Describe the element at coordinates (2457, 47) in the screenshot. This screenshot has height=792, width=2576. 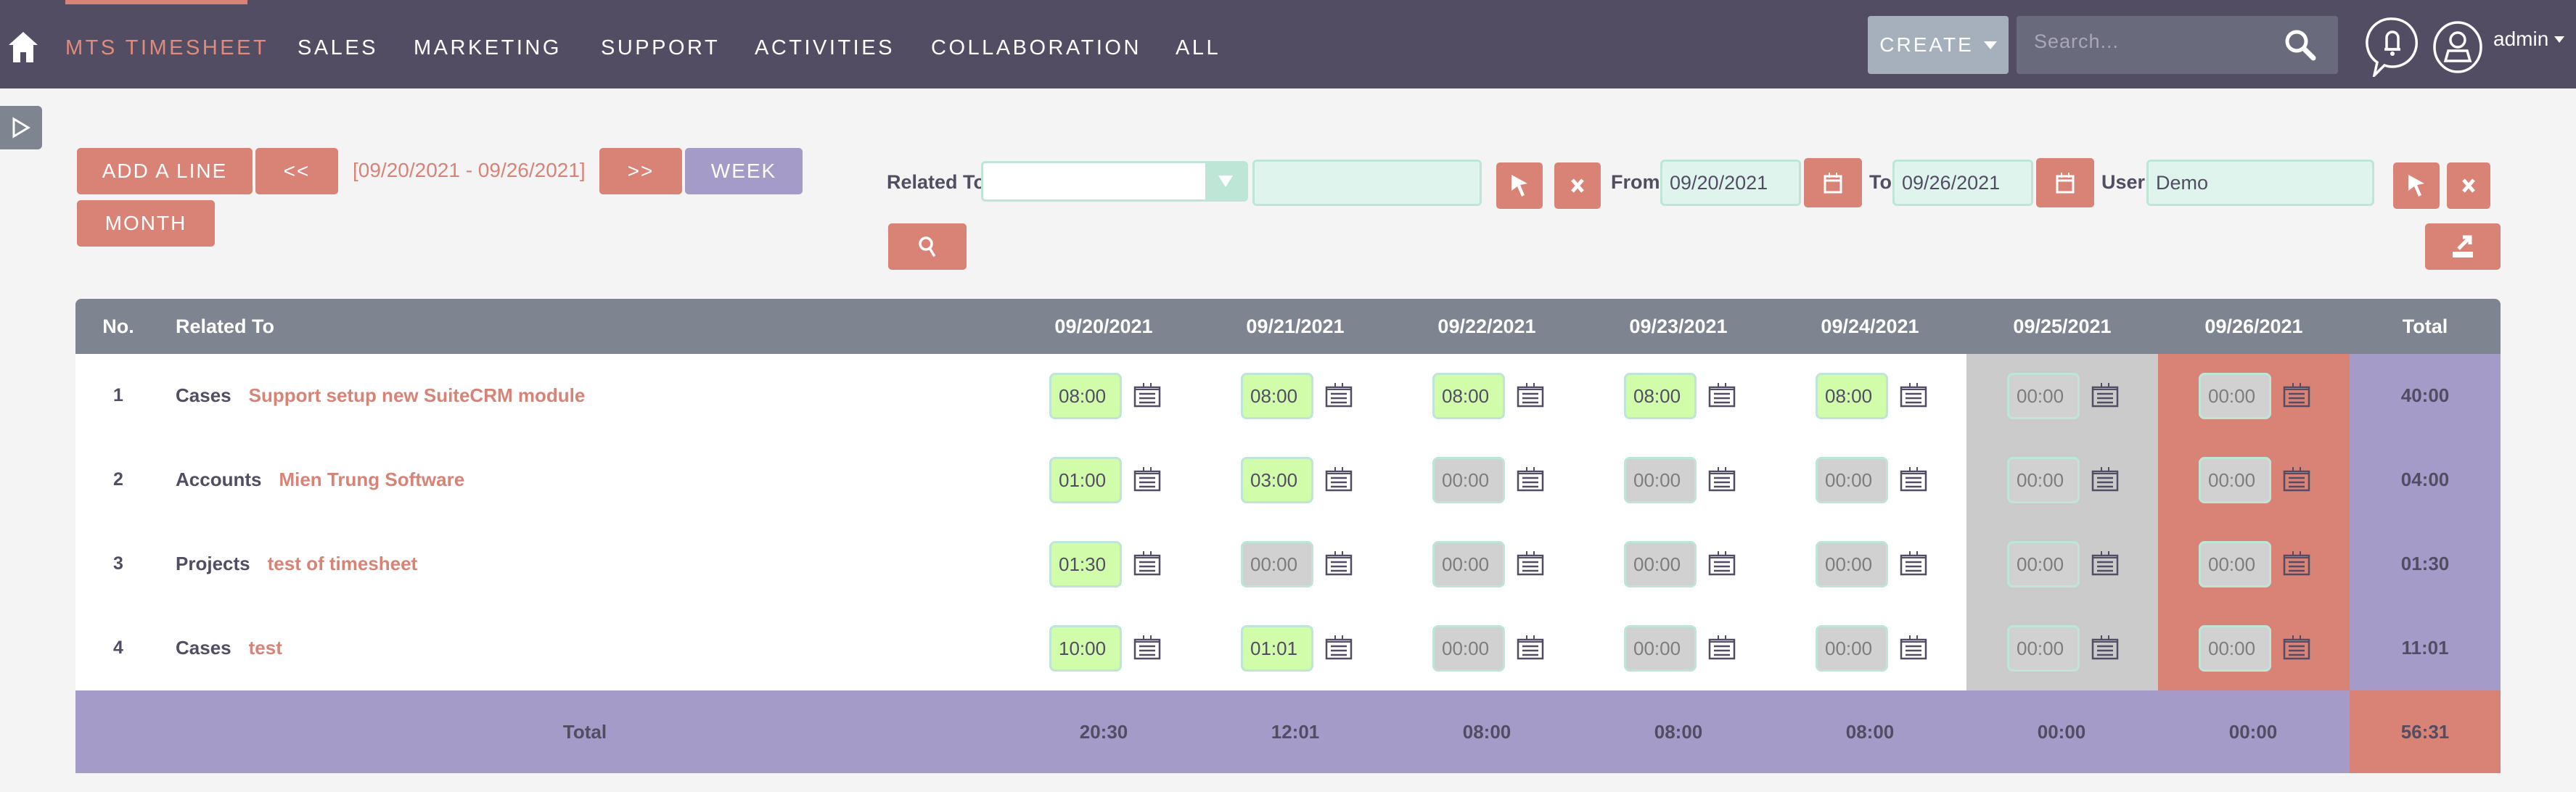
I see `user-avatar-icon` at that location.